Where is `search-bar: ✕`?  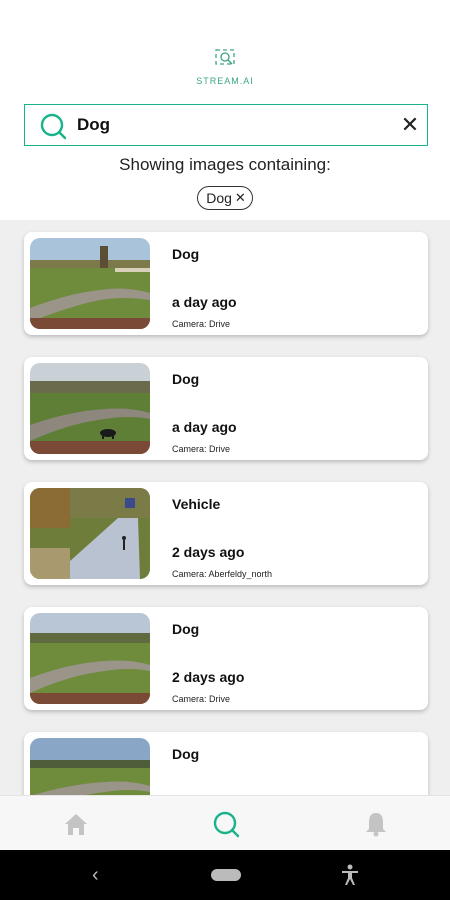
search-bar: ✕ is located at coordinates (226, 125).